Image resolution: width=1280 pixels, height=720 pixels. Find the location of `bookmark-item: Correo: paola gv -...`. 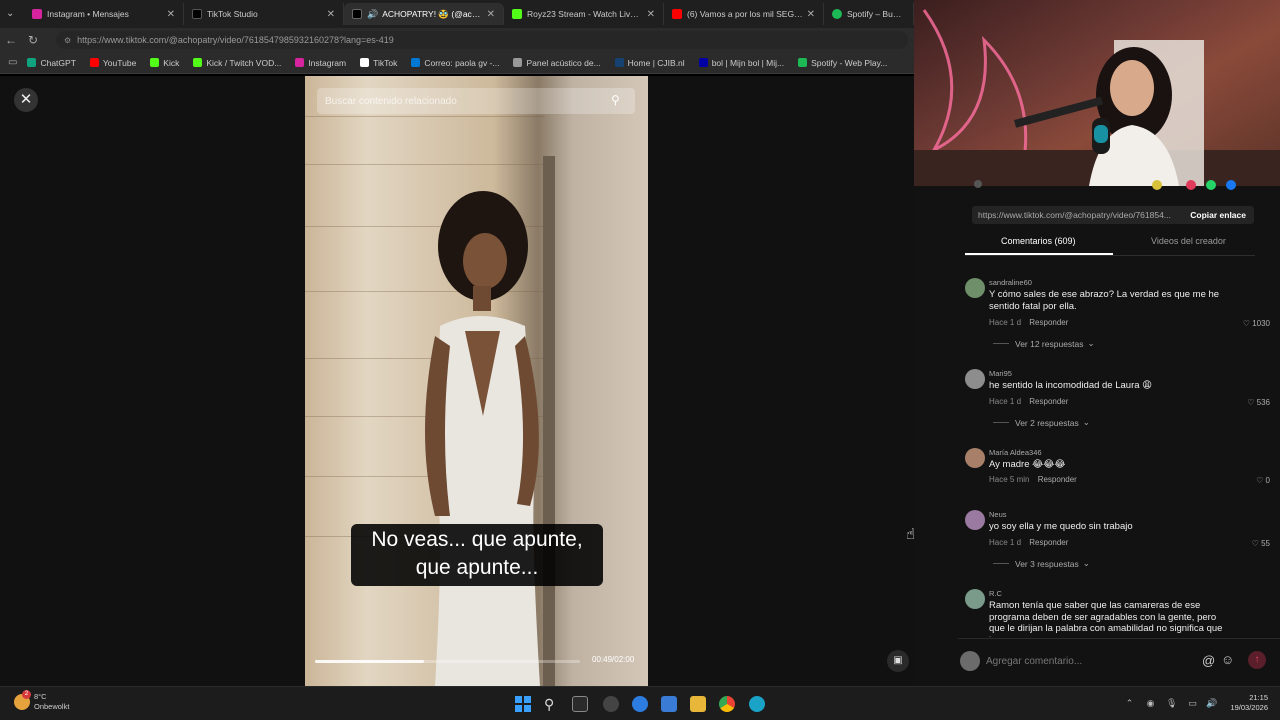

bookmark-item: Correo: paola gv -... is located at coordinates (455, 63).